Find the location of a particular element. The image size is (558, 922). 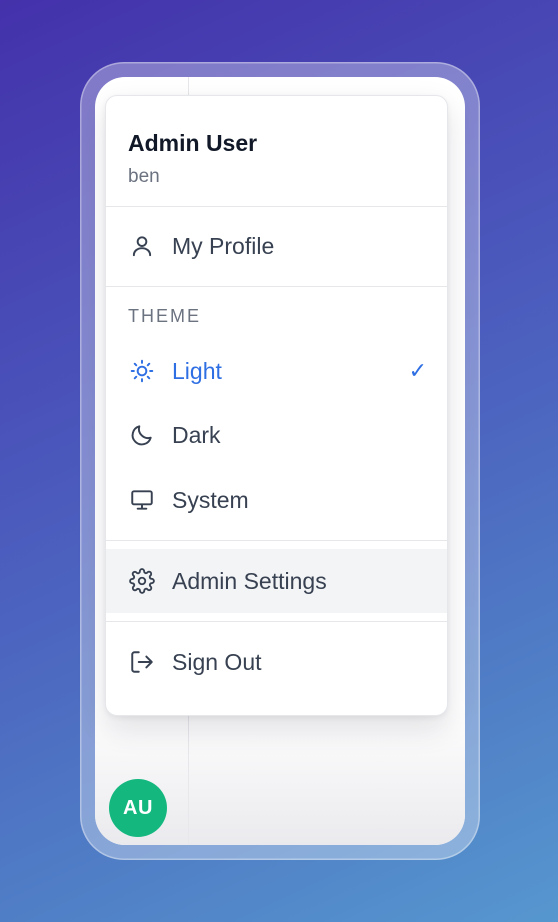

my-profile-label: My Profile is located at coordinates (223, 245).